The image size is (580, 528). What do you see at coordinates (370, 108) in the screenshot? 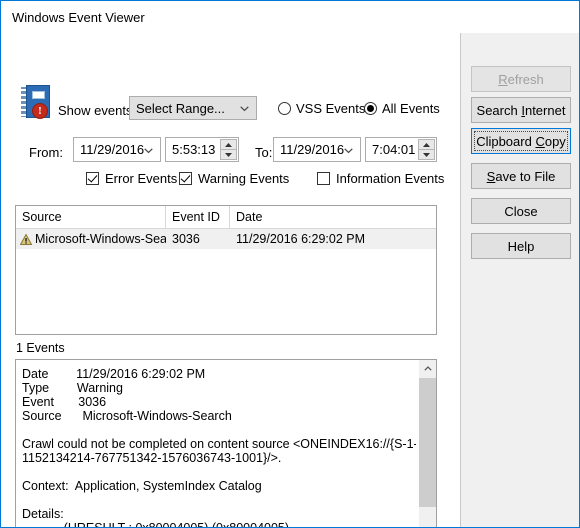
I see `radio-all-mark` at bounding box center [370, 108].